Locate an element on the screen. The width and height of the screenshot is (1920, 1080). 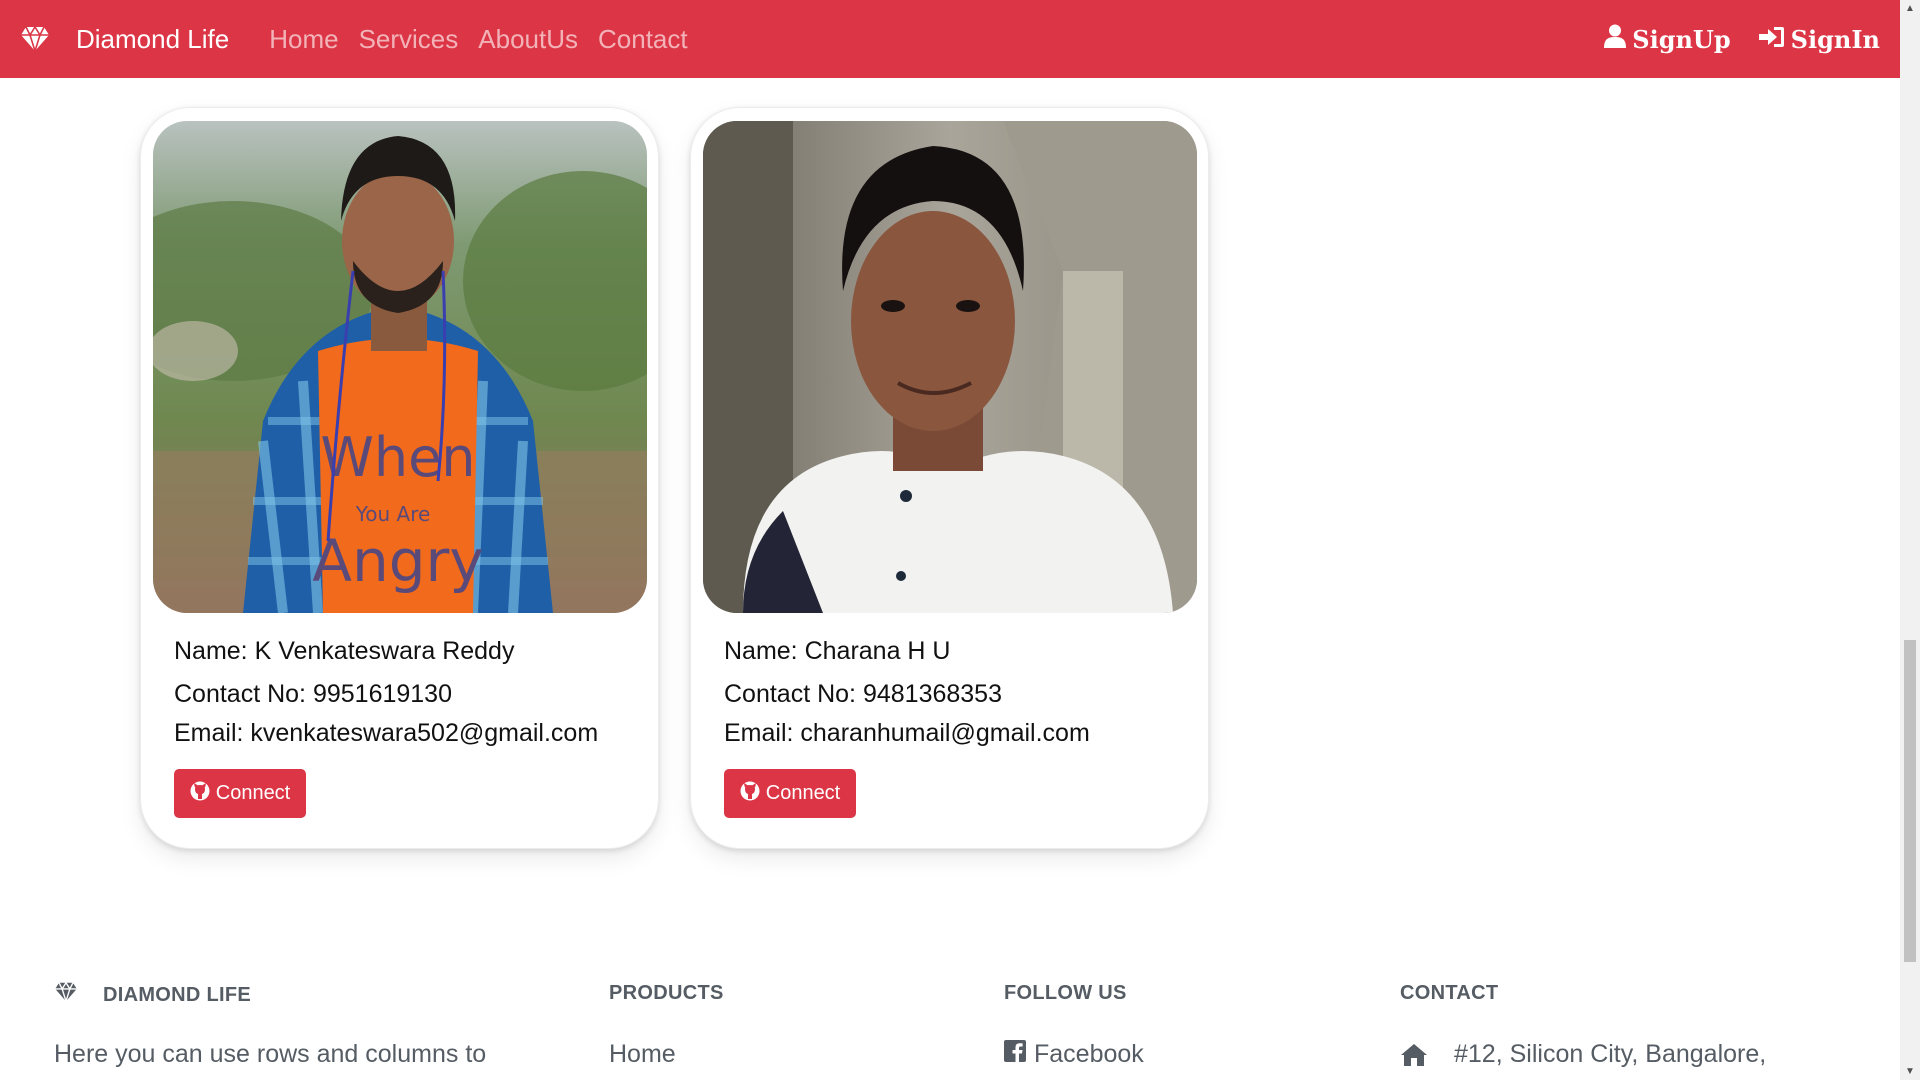
nav-link-services: Services is located at coordinates (409, 39).